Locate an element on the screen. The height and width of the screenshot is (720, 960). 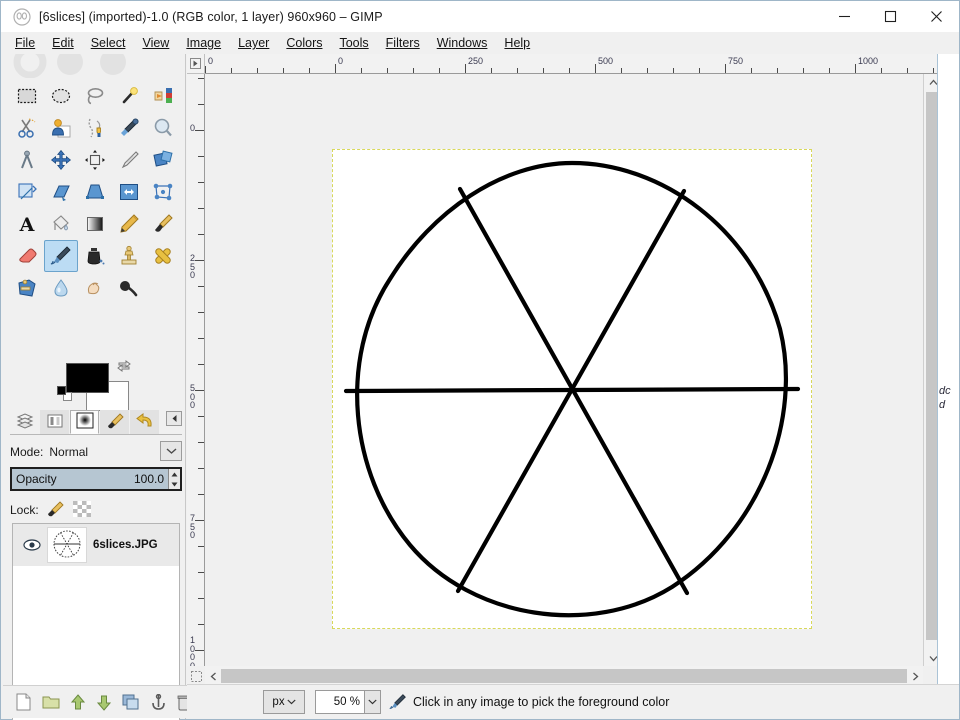
lock-pixels-brush-icon is located at coordinates (56, 510).